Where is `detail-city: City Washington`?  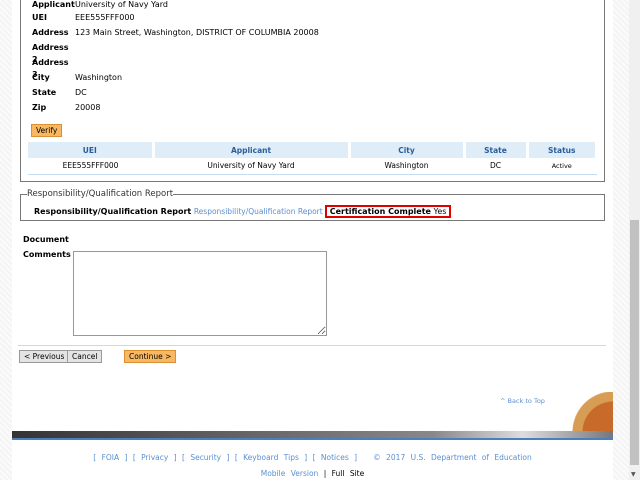
detail-city: City Washington is located at coordinates (77, 78).